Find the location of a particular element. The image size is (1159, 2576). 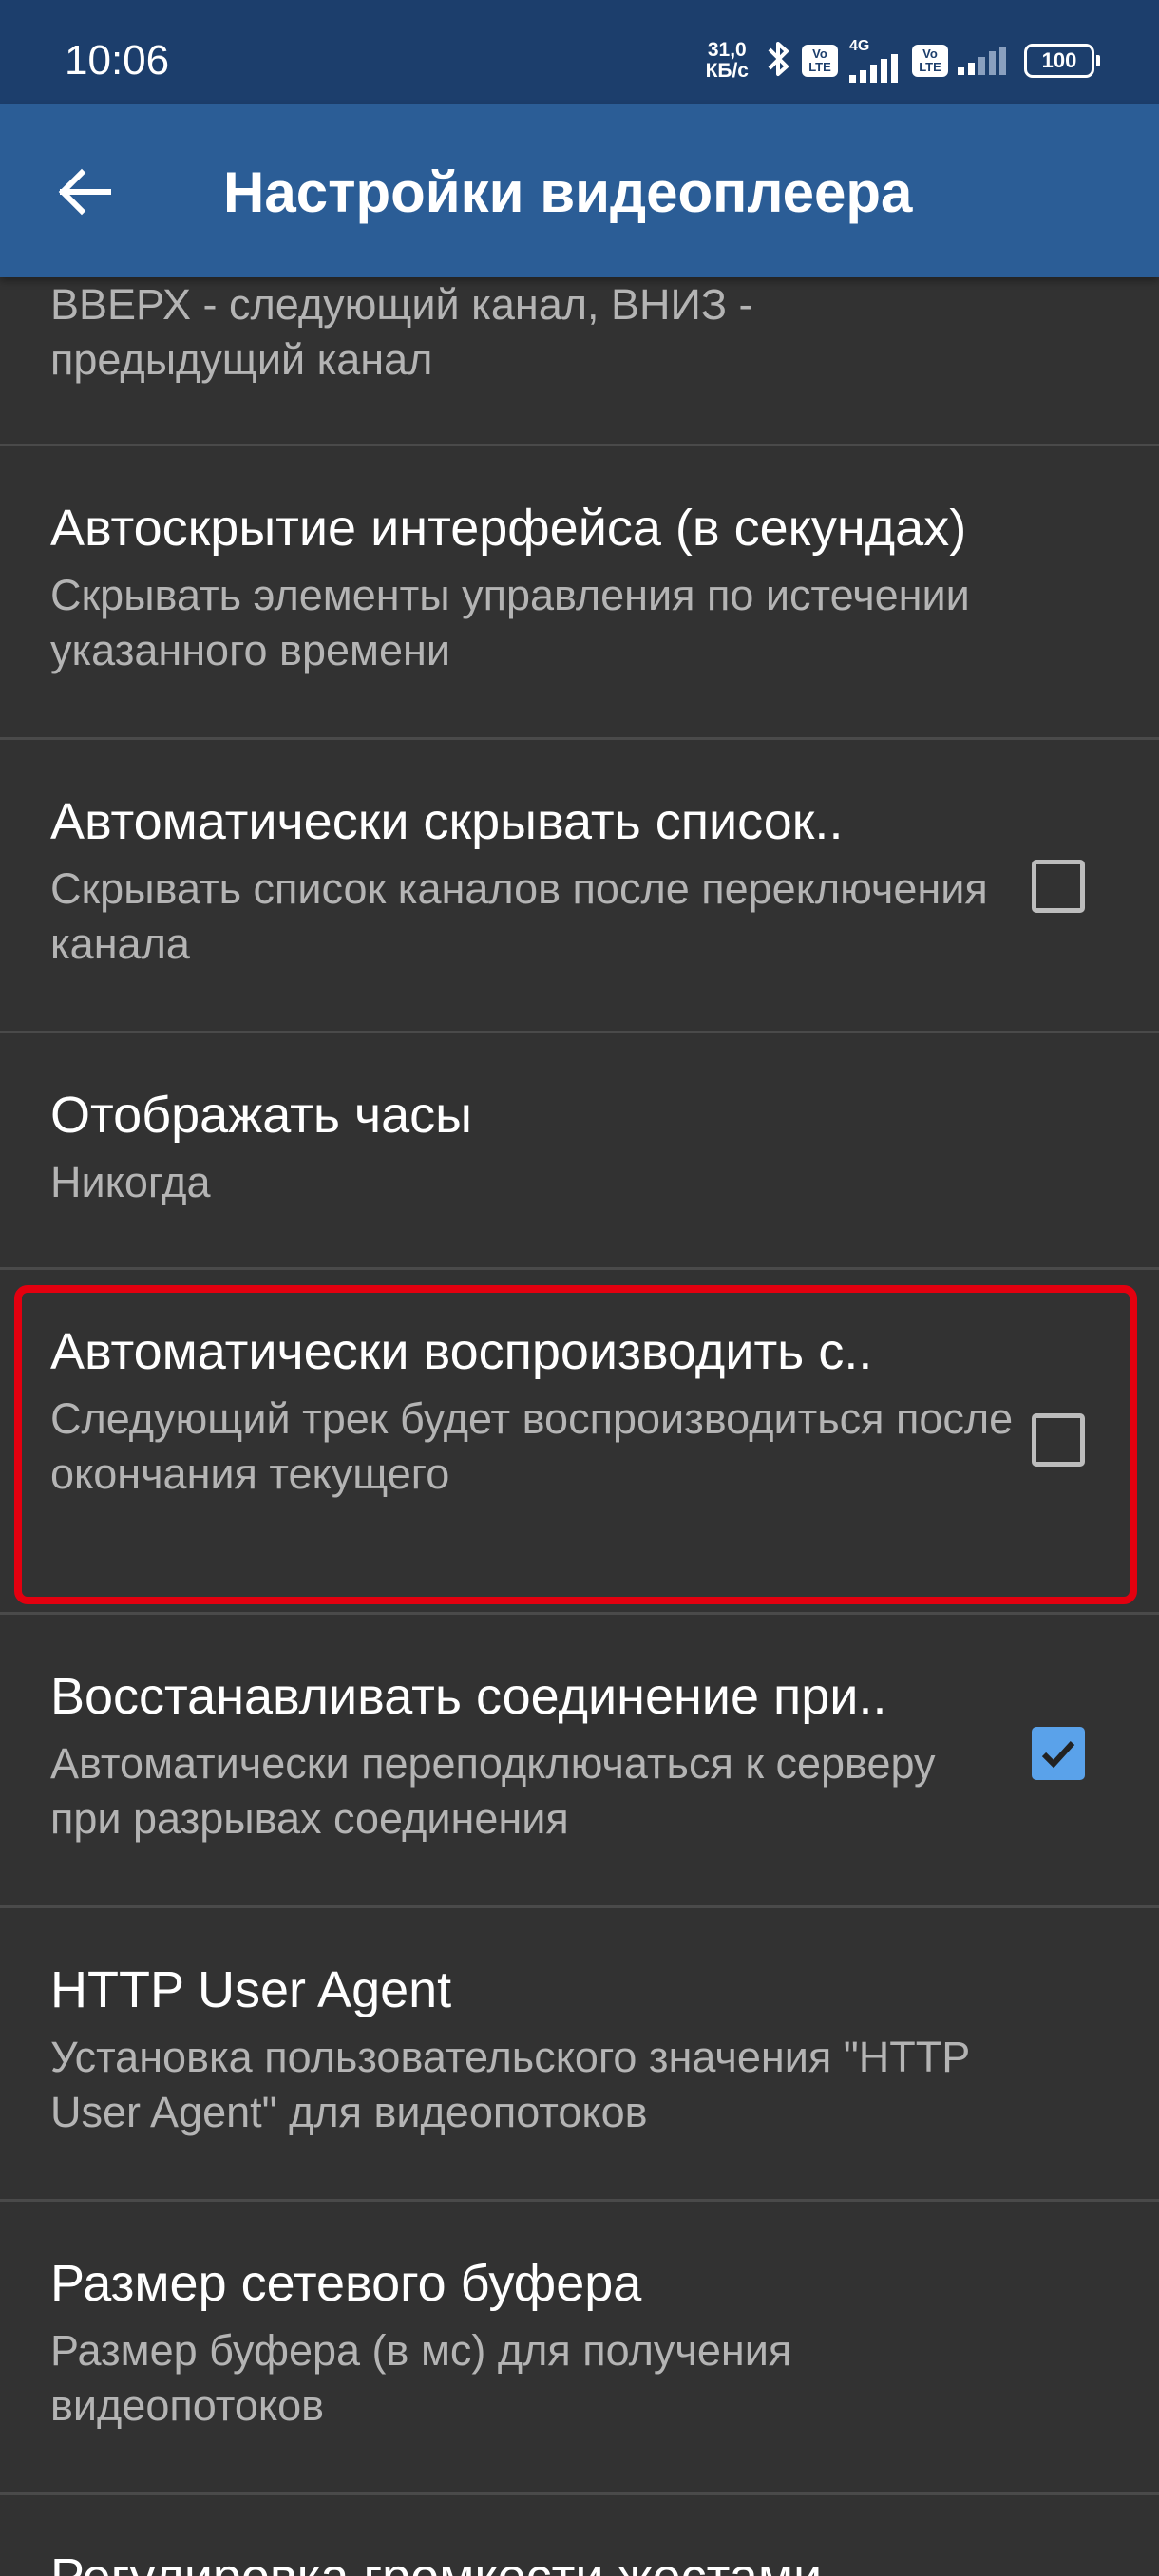

setting-title: Размер сетевого буфера is located at coordinates (346, 2283).